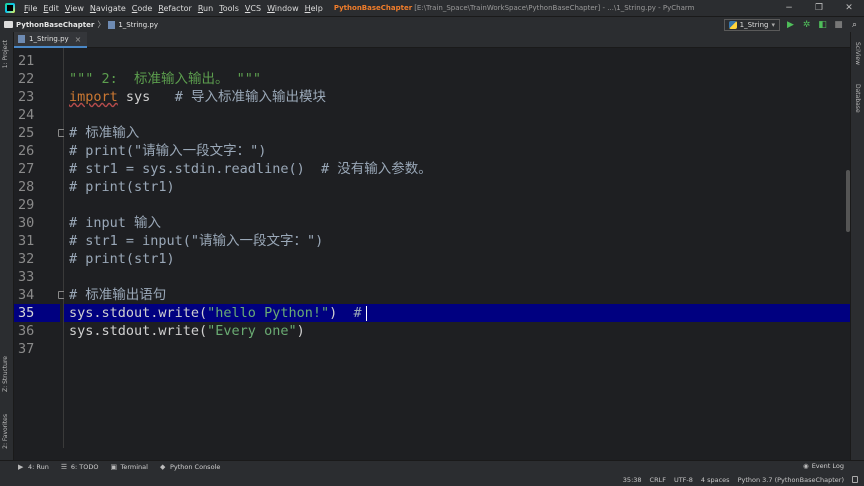 The height and width of the screenshot is (486, 864). I want to click on close-tab-icon: ×, so click(78, 39).